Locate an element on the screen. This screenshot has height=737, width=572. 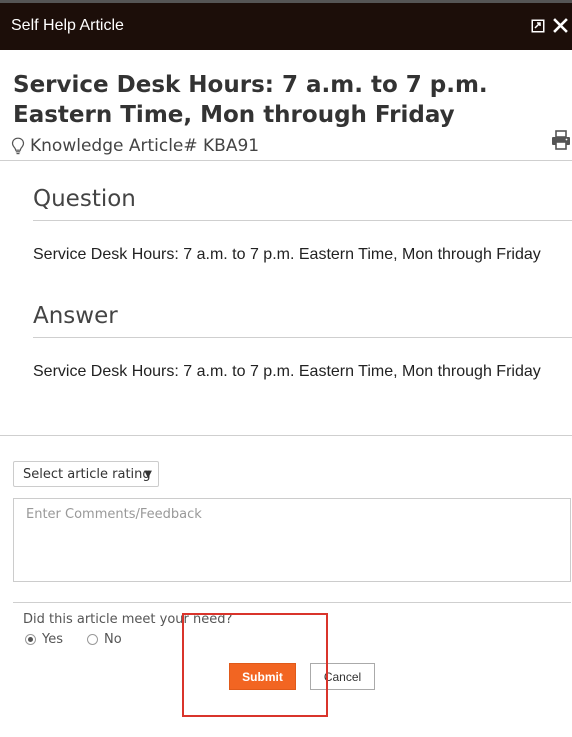
content-divider is located at coordinates (286, 435).